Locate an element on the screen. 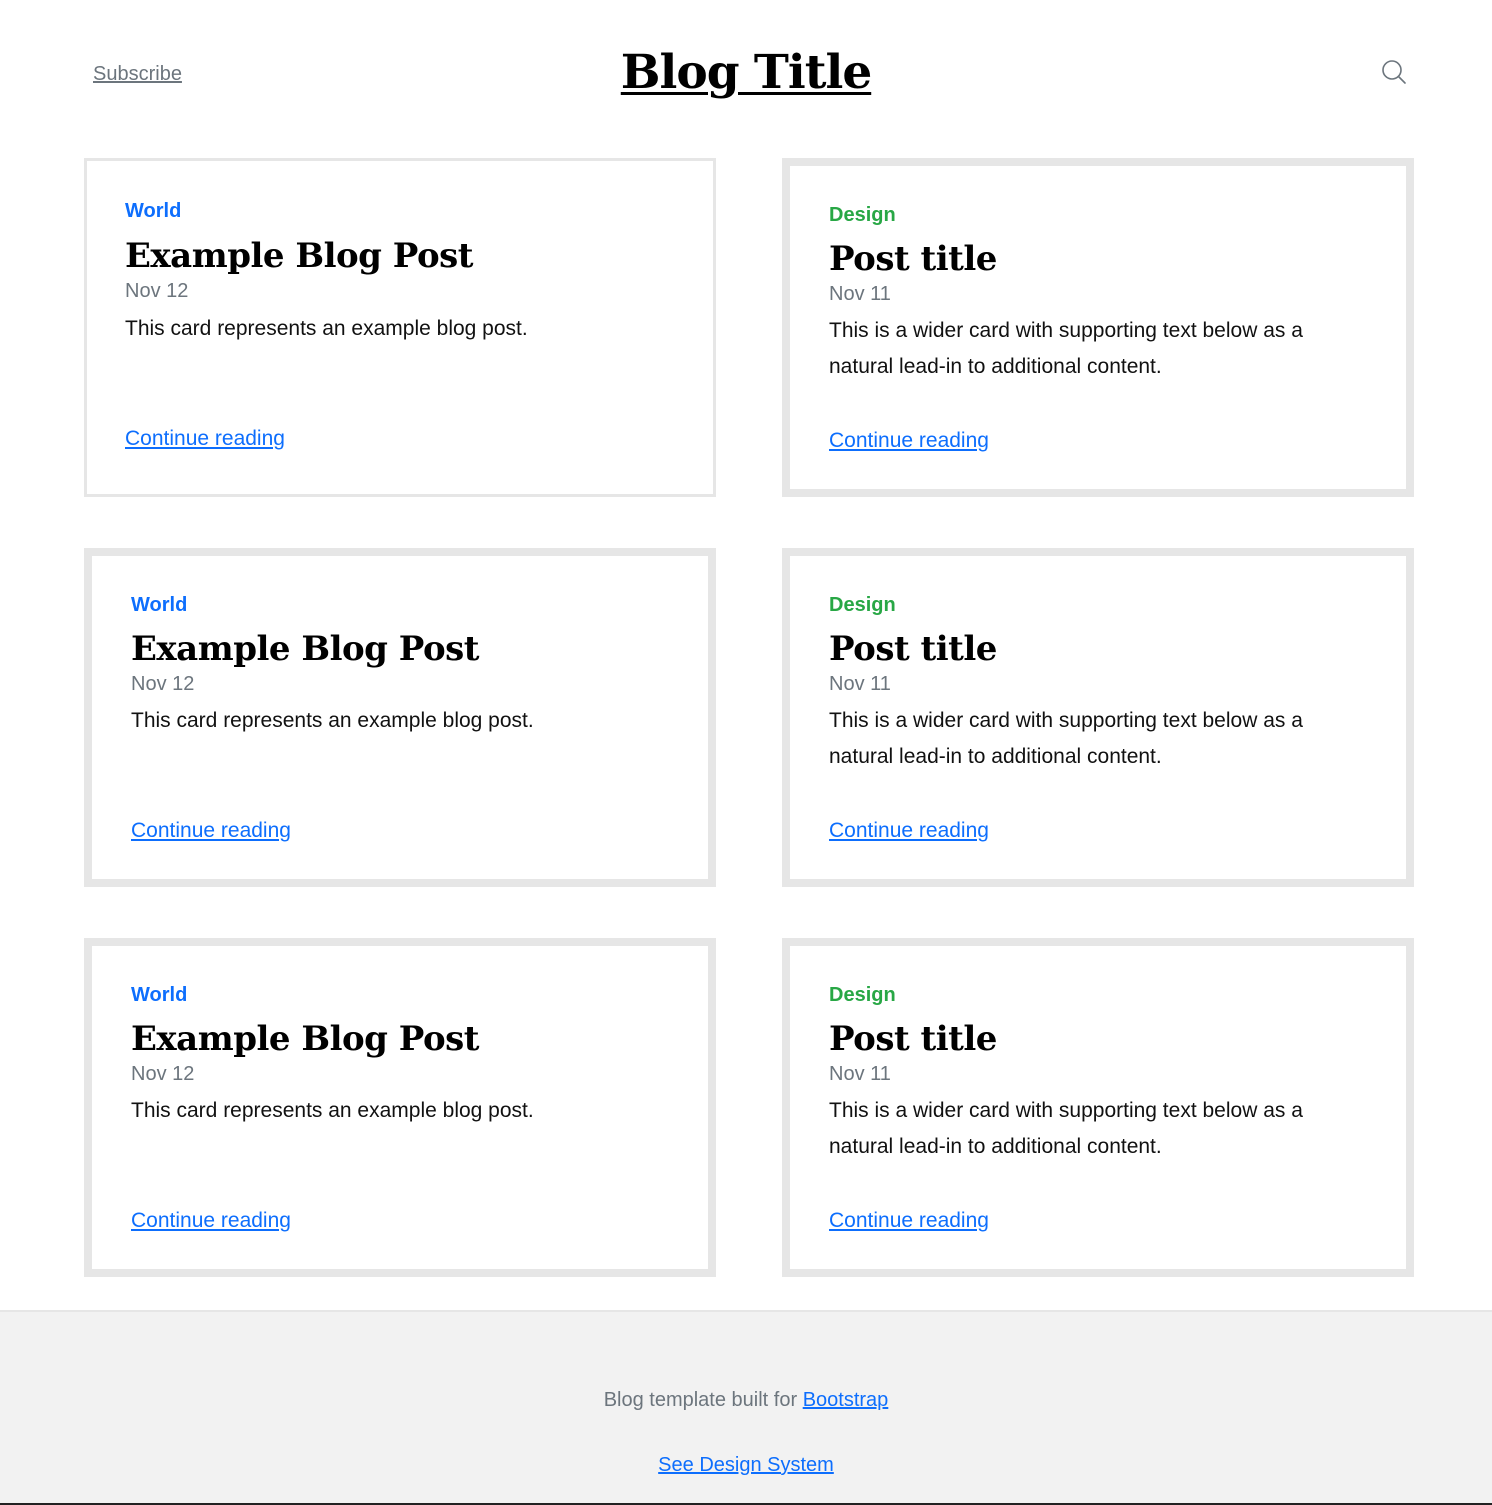 Image resolution: width=1492 pixels, height=1505 pixels. design-system-link: See Design System is located at coordinates (746, 1465).